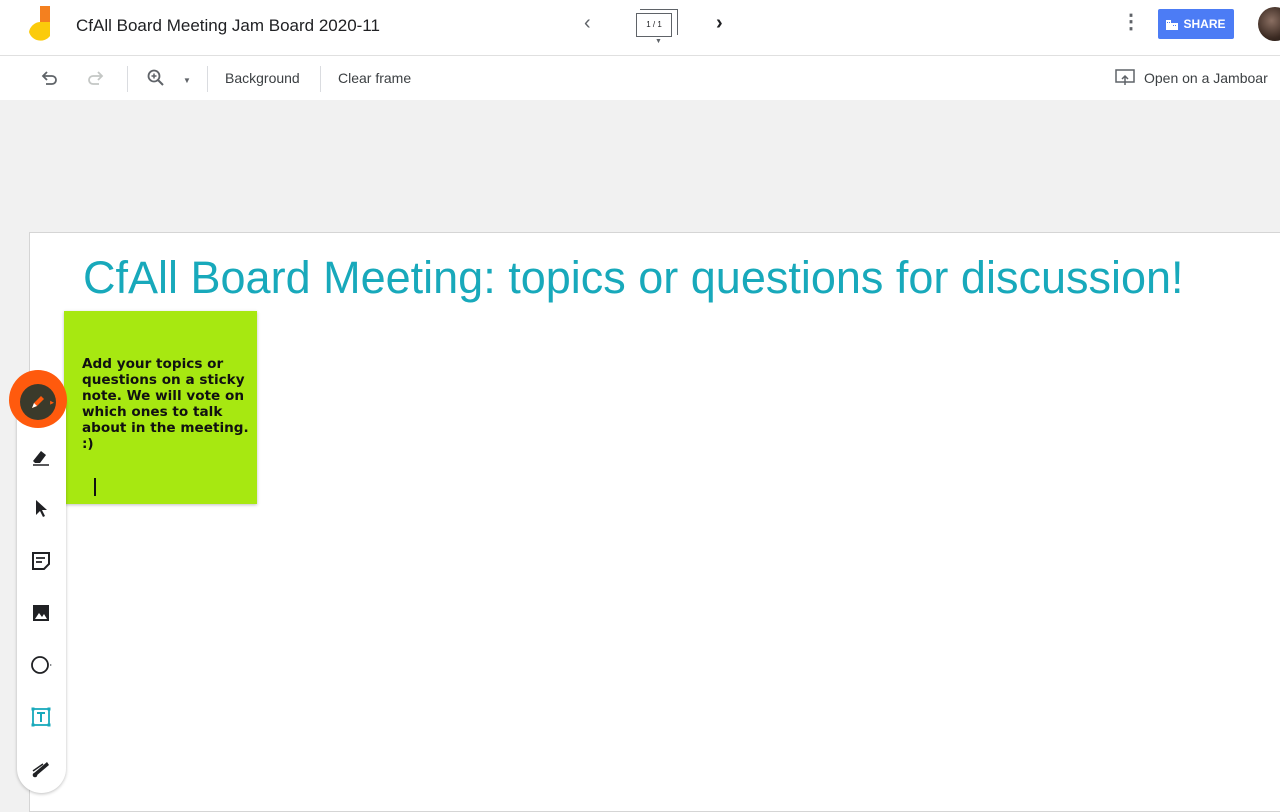  I want to click on frame-counter-button: 1 / 1 ▼, so click(657, 27).